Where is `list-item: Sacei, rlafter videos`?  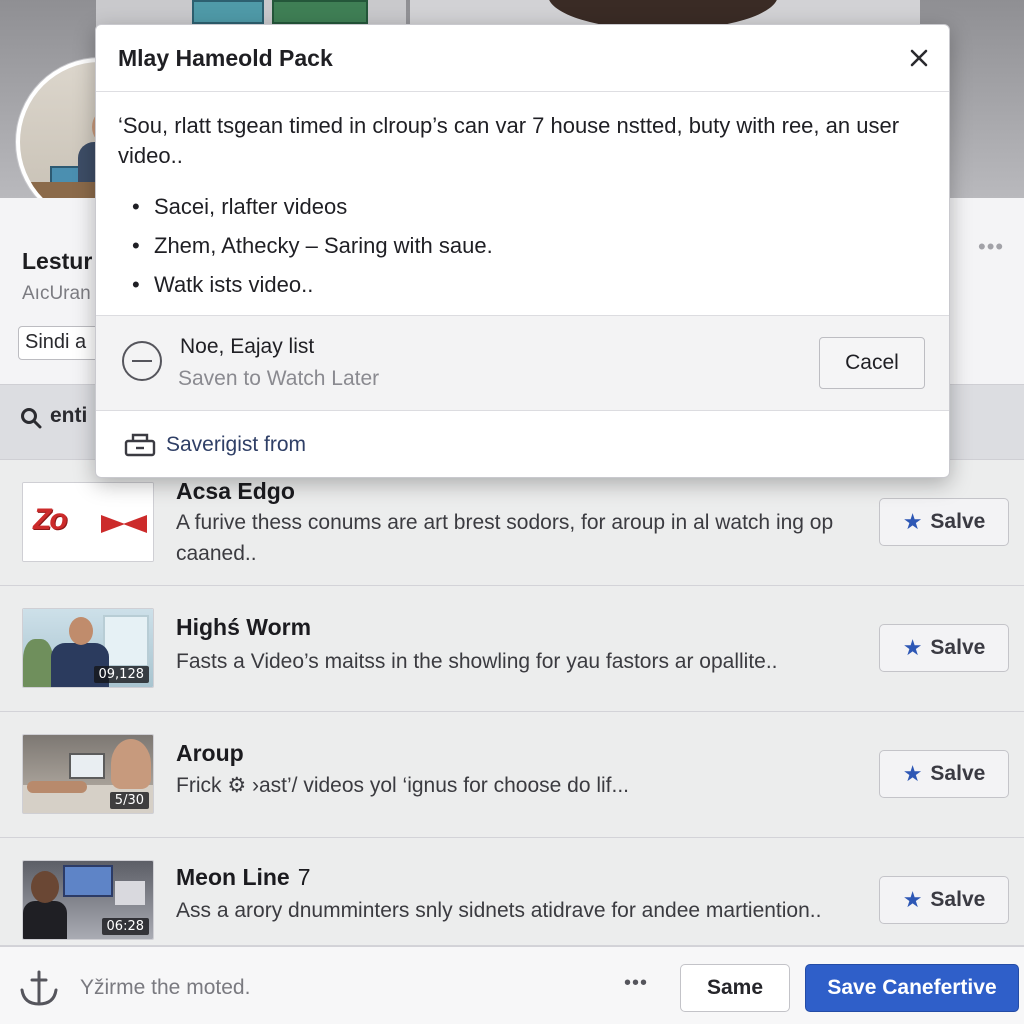 list-item: Sacei, rlafter videos is located at coordinates (312, 206).